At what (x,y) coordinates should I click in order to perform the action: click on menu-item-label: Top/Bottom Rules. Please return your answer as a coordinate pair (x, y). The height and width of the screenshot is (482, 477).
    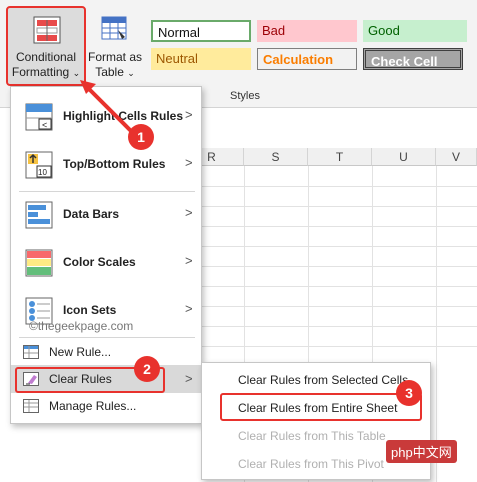
    Looking at the image, I should click on (114, 164).